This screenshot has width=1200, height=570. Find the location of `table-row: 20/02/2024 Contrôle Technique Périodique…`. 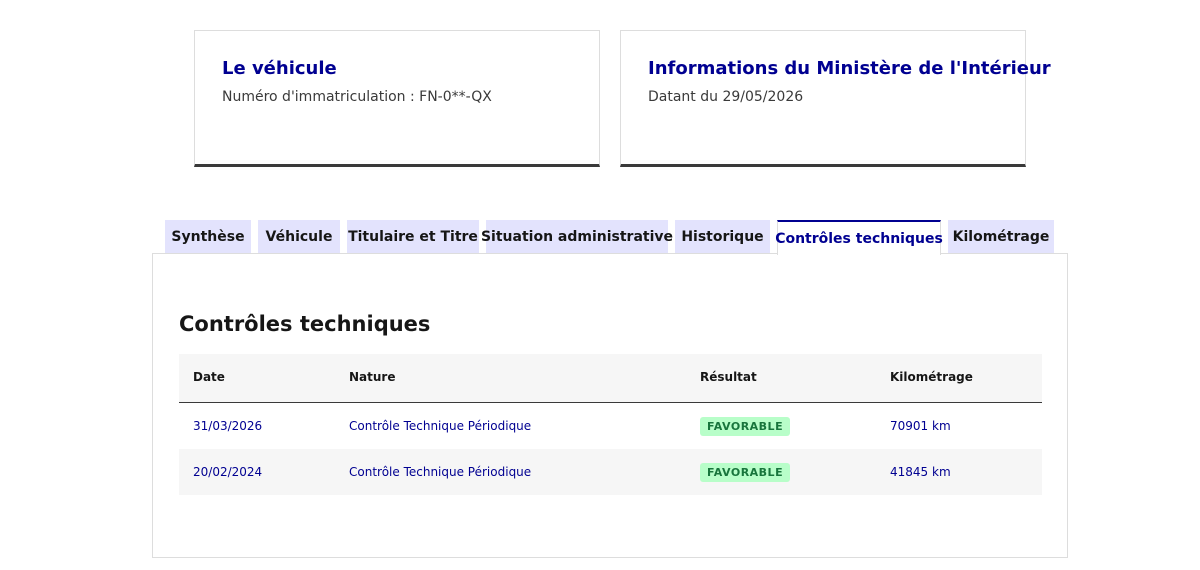

table-row: 20/02/2024 Contrôle Technique Périodique… is located at coordinates (610, 472).